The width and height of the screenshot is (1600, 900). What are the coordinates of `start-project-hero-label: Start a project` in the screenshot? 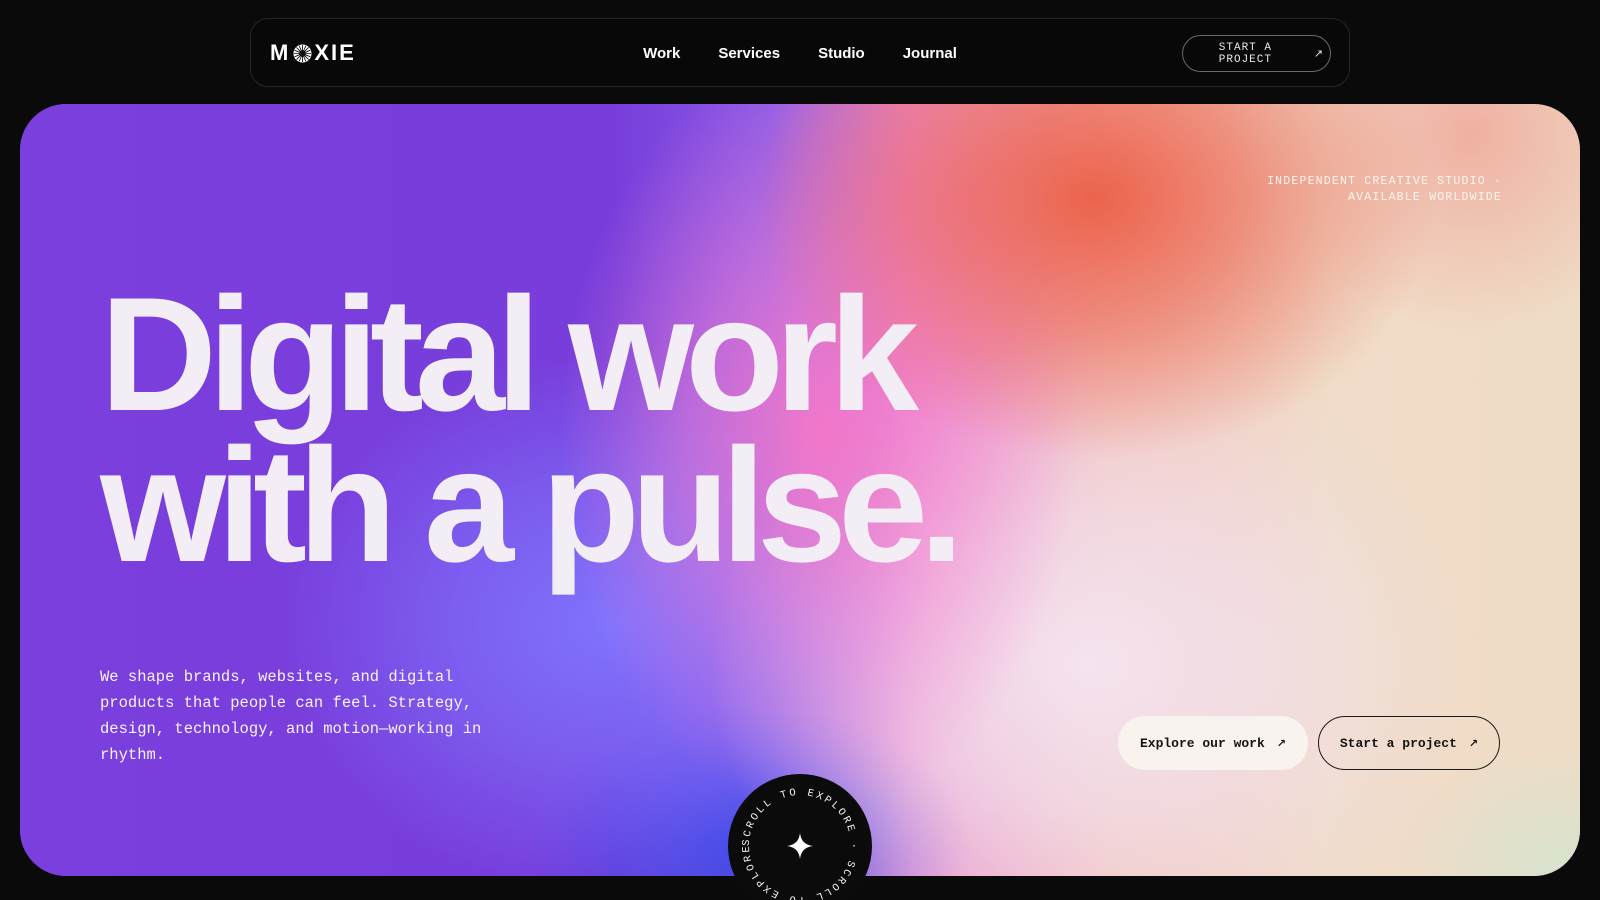 It's located at (1398, 743).